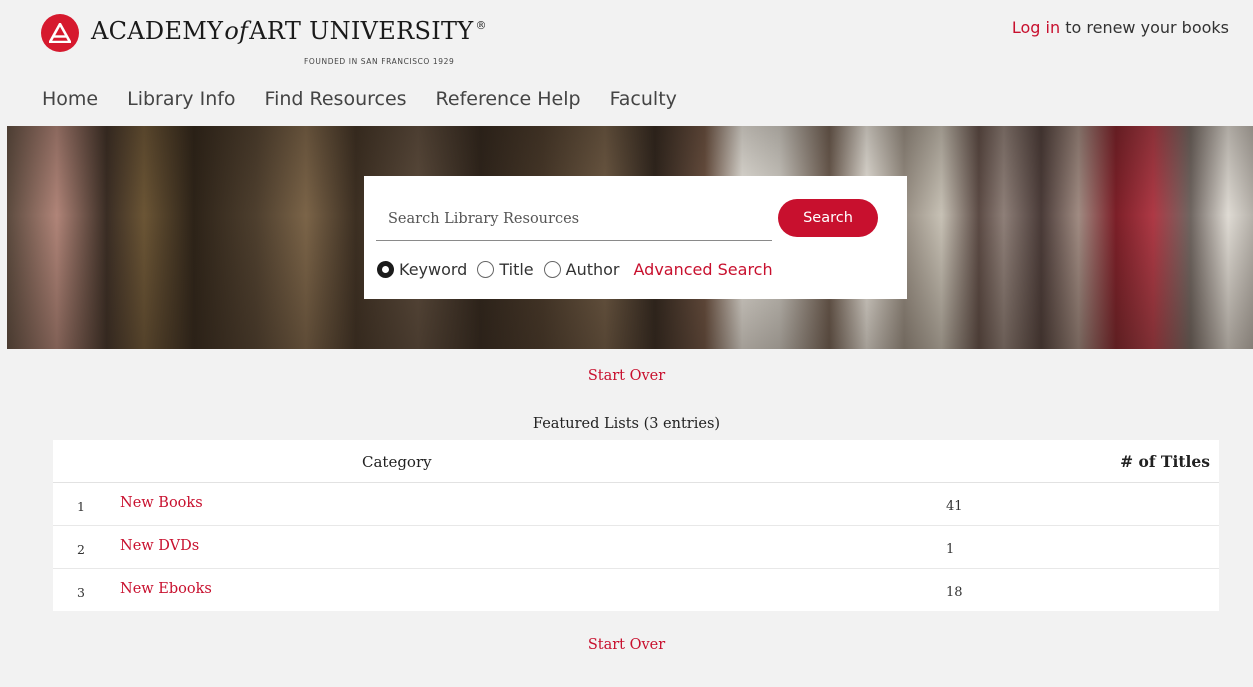  Describe the element at coordinates (574, 219) in the screenshot. I see `search-input` at that location.